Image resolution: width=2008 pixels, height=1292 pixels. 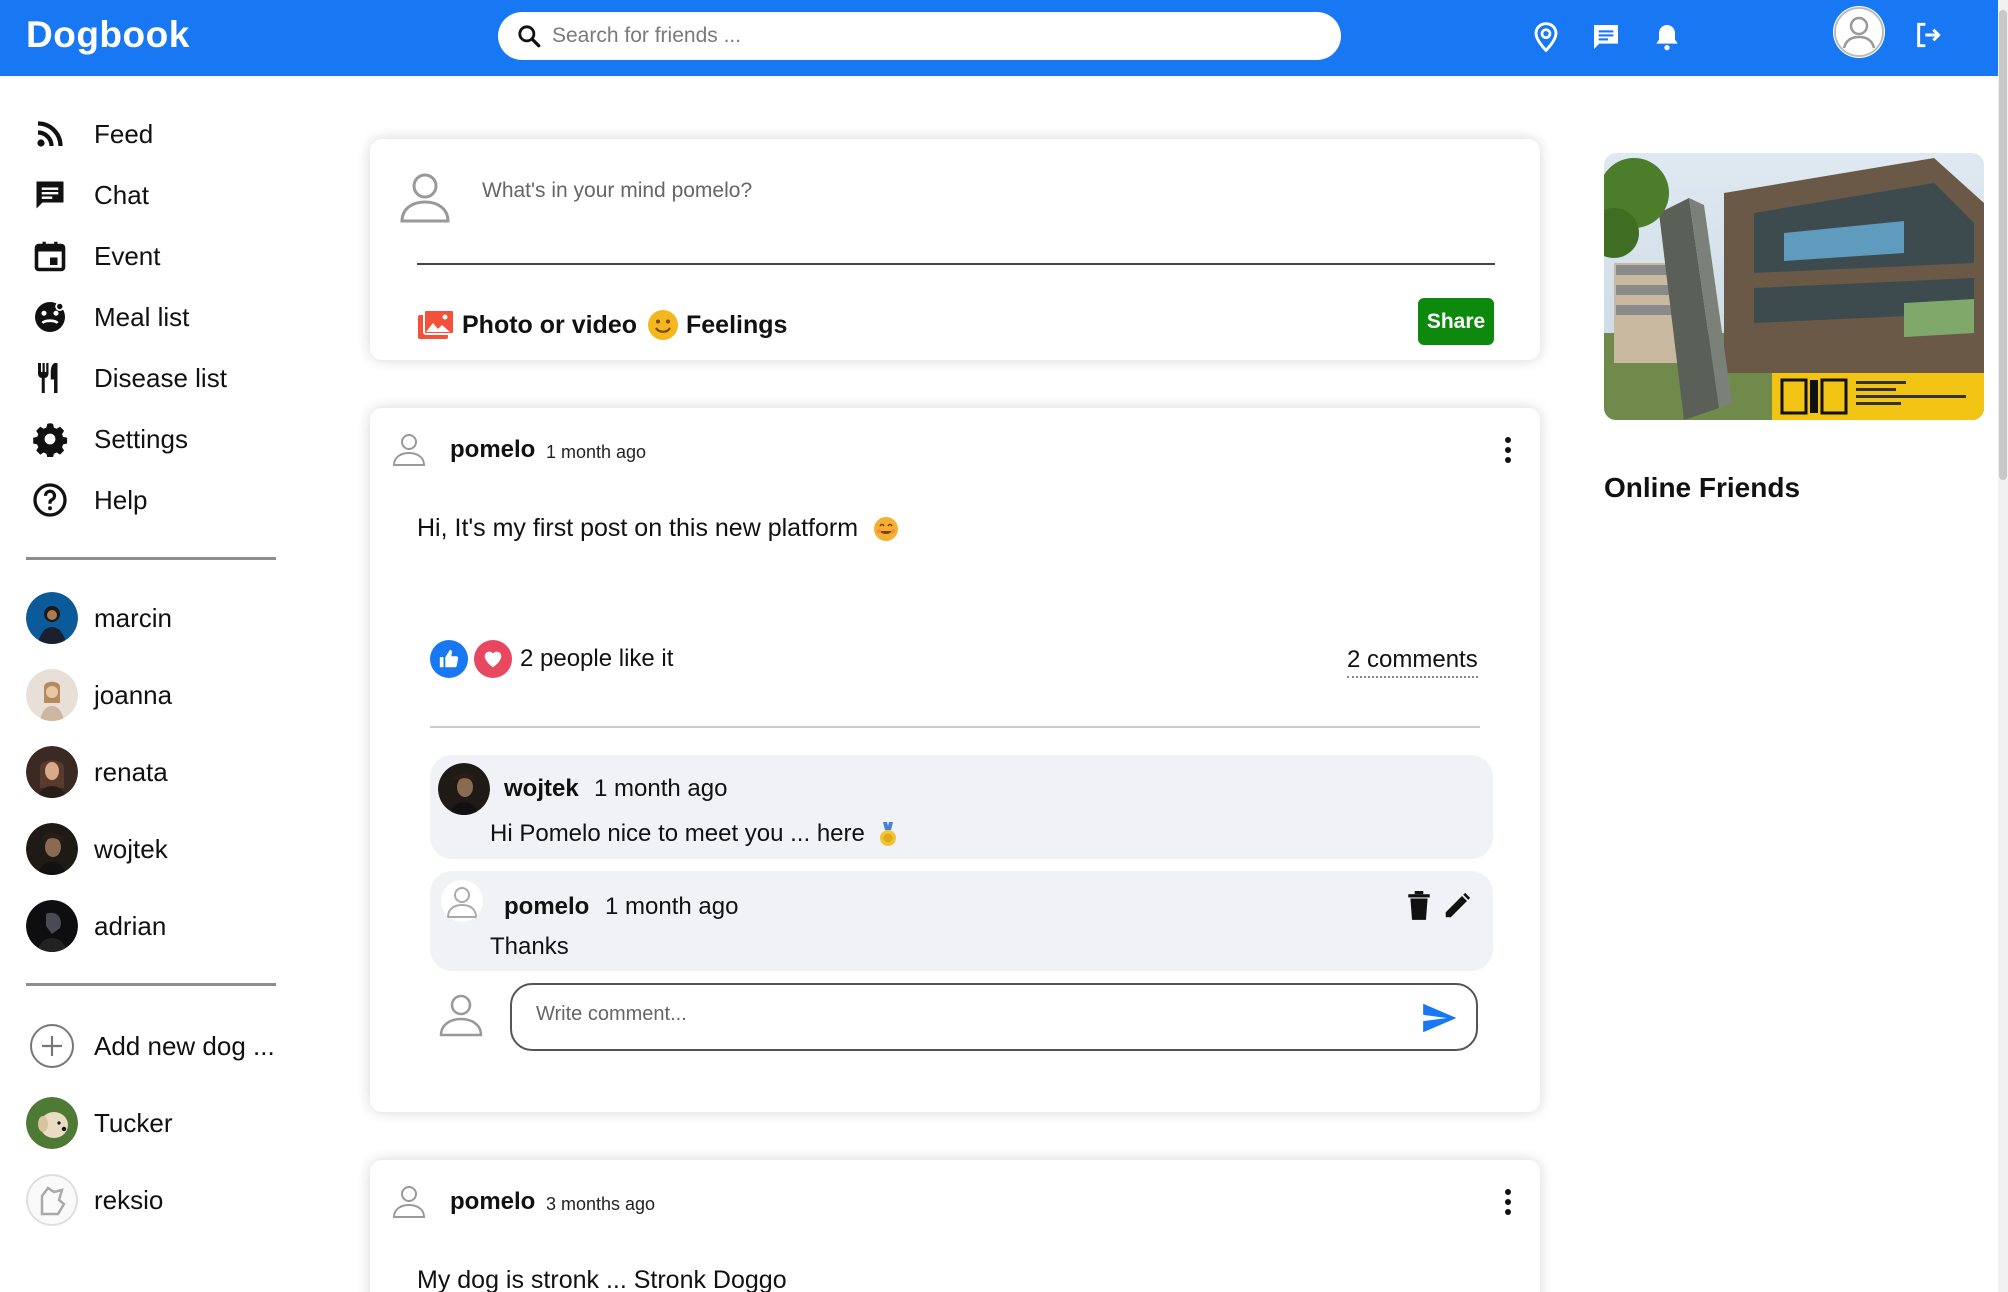 What do you see at coordinates (1457, 906) in the screenshot?
I see `edit-icon` at bounding box center [1457, 906].